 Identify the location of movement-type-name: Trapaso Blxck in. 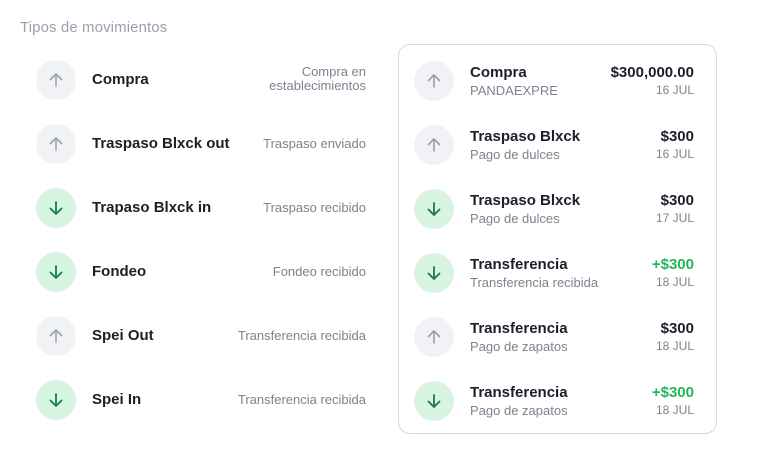
(152, 207).